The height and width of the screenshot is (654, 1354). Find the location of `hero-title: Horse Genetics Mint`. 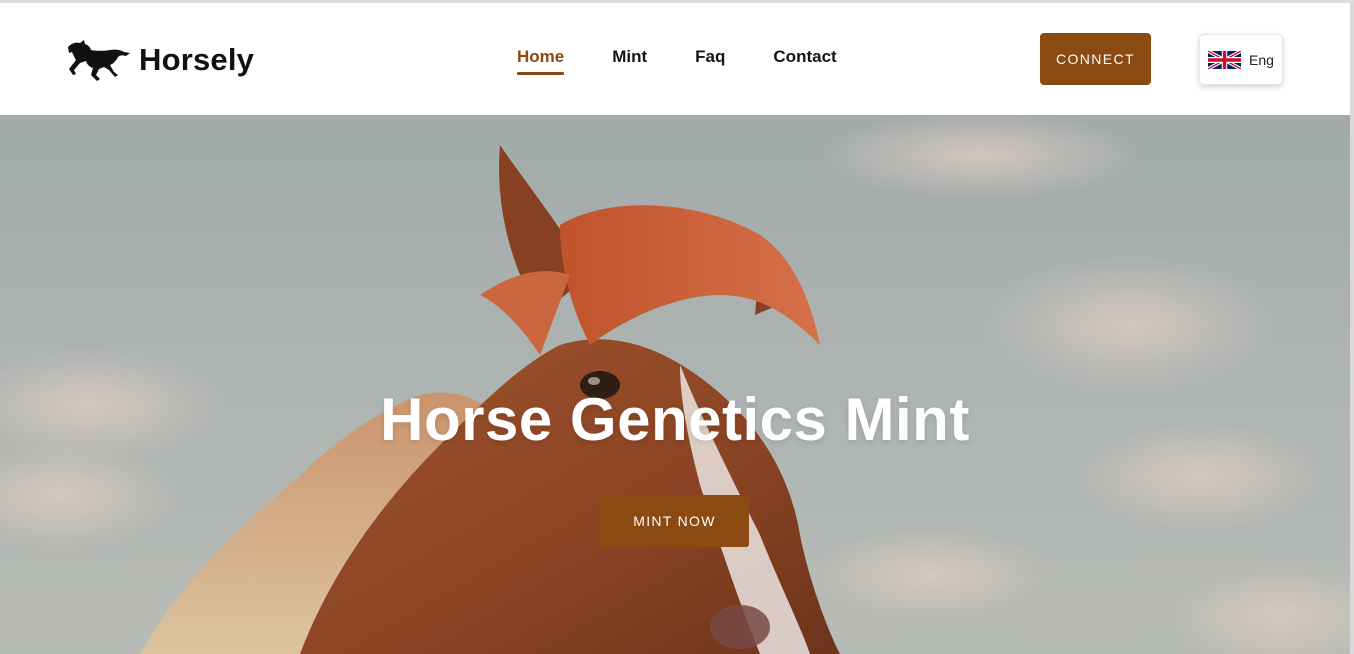

hero-title: Horse Genetics Mint is located at coordinates (675, 419).